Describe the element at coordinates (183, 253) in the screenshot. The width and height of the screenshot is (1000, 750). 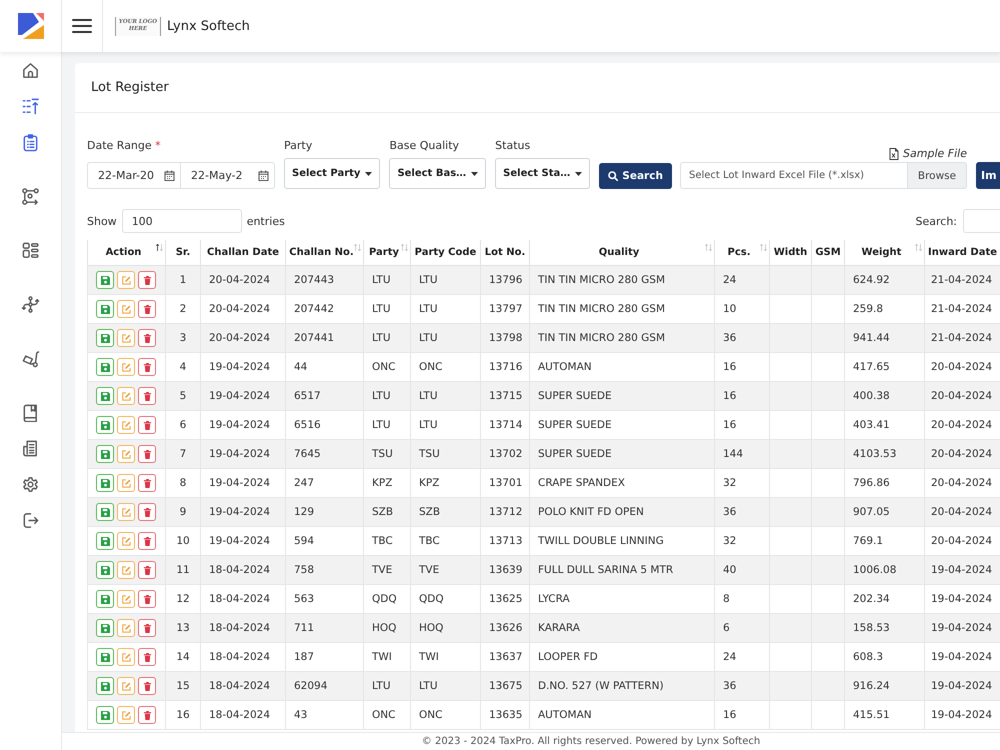
I see `column-header: Sr.` at that location.